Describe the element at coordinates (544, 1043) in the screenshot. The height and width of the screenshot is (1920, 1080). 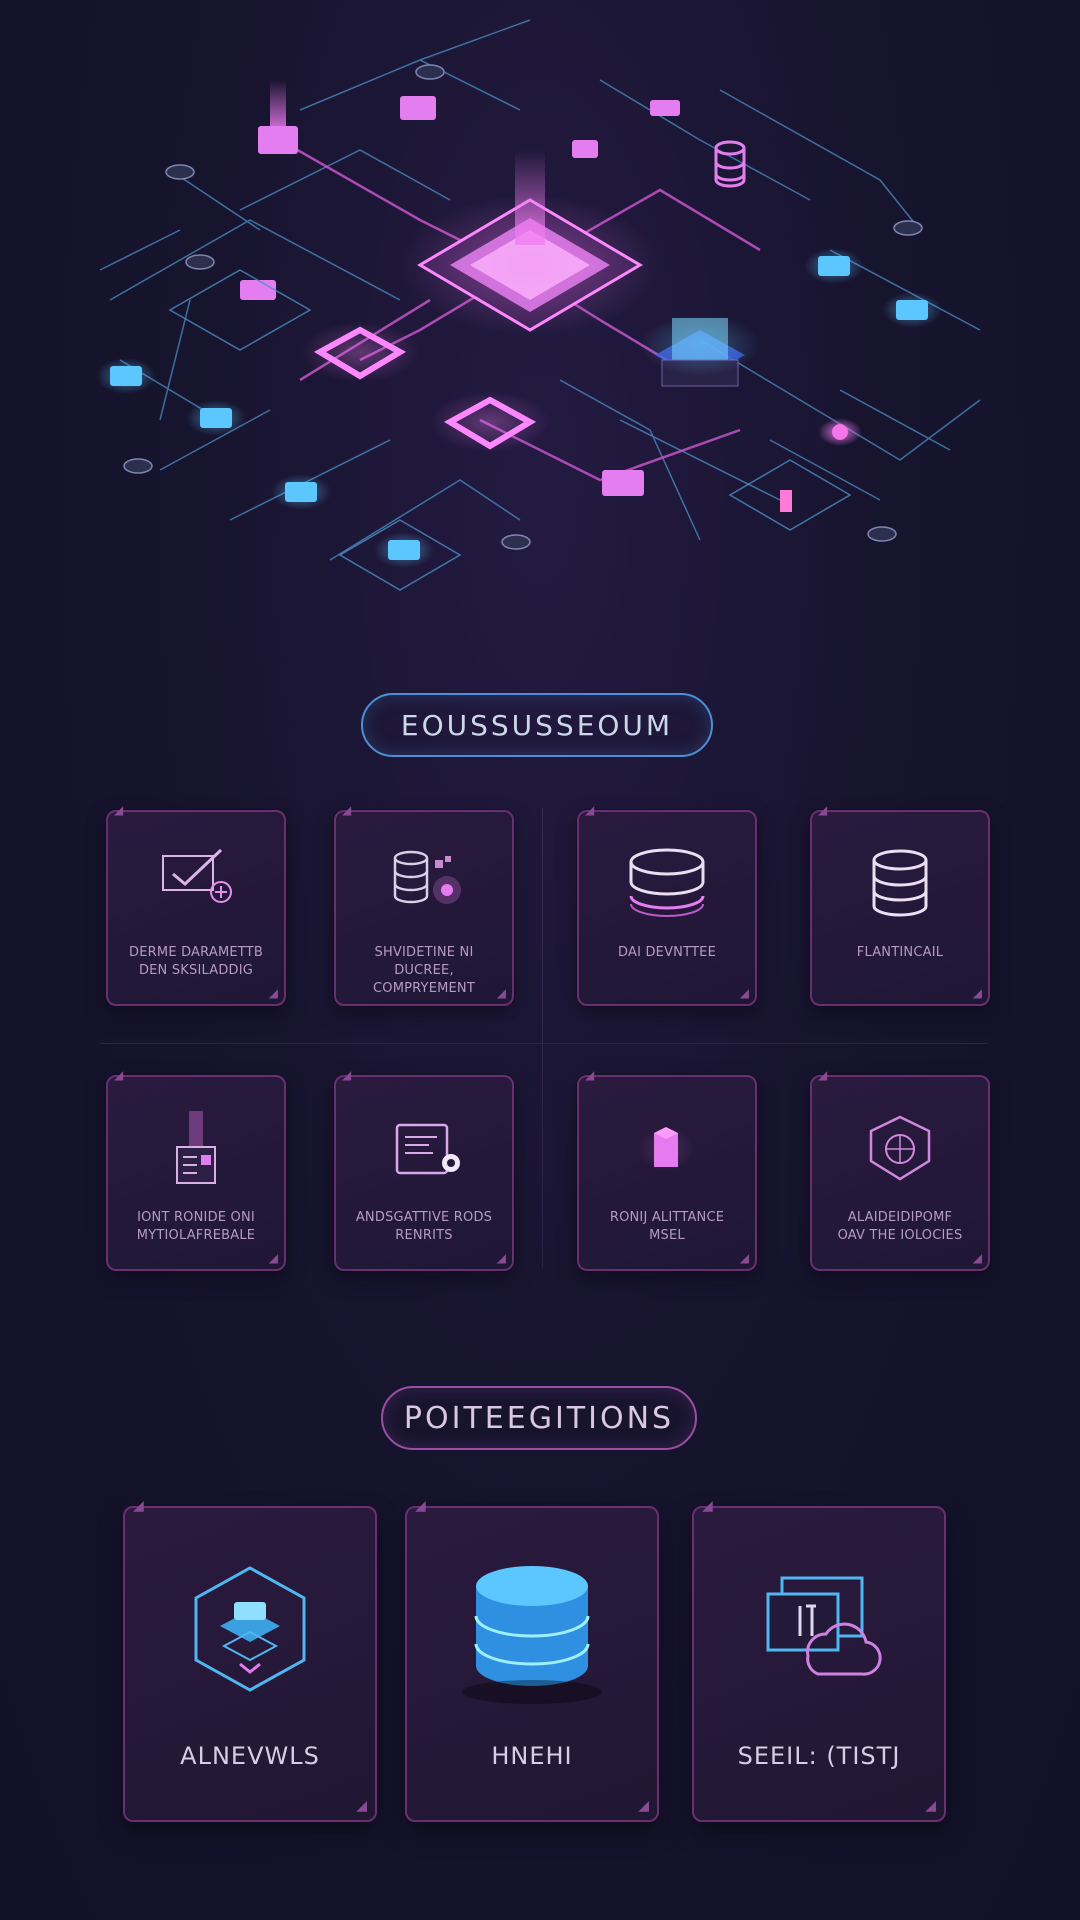
I see `grid-divider-horizontal` at that location.